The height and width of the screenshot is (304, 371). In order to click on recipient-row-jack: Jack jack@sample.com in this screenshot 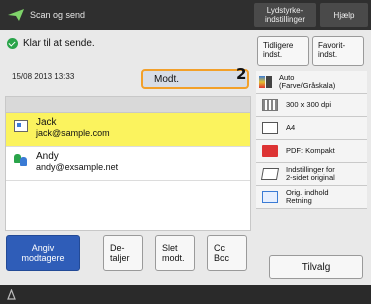, I will do `click(128, 130)`.